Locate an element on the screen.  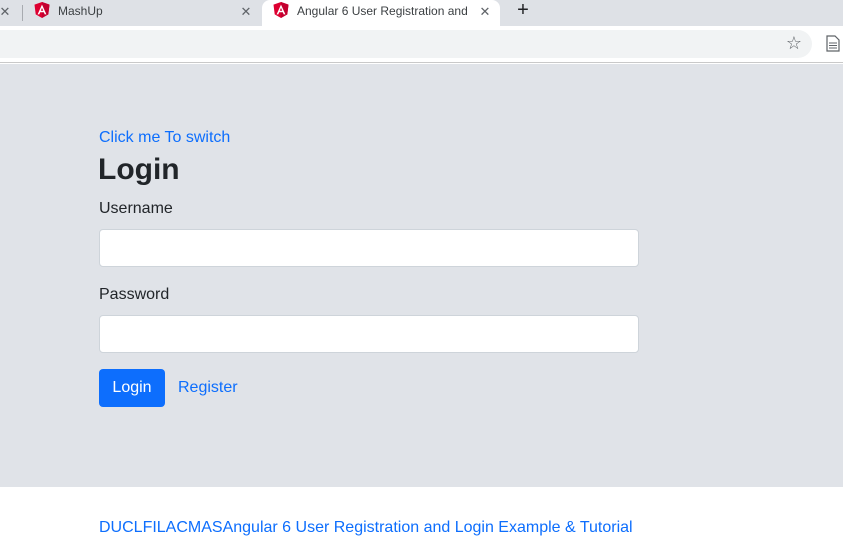
tab-title-angular: Angular 6 User Registration and is located at coordinates (382, 11).